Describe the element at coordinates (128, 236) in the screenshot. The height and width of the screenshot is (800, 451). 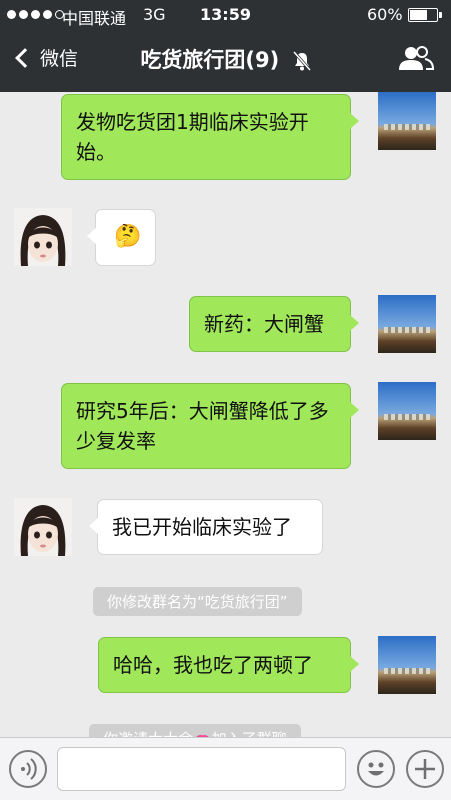
I see `thinking-emoji-icon: 🤔` at that location.